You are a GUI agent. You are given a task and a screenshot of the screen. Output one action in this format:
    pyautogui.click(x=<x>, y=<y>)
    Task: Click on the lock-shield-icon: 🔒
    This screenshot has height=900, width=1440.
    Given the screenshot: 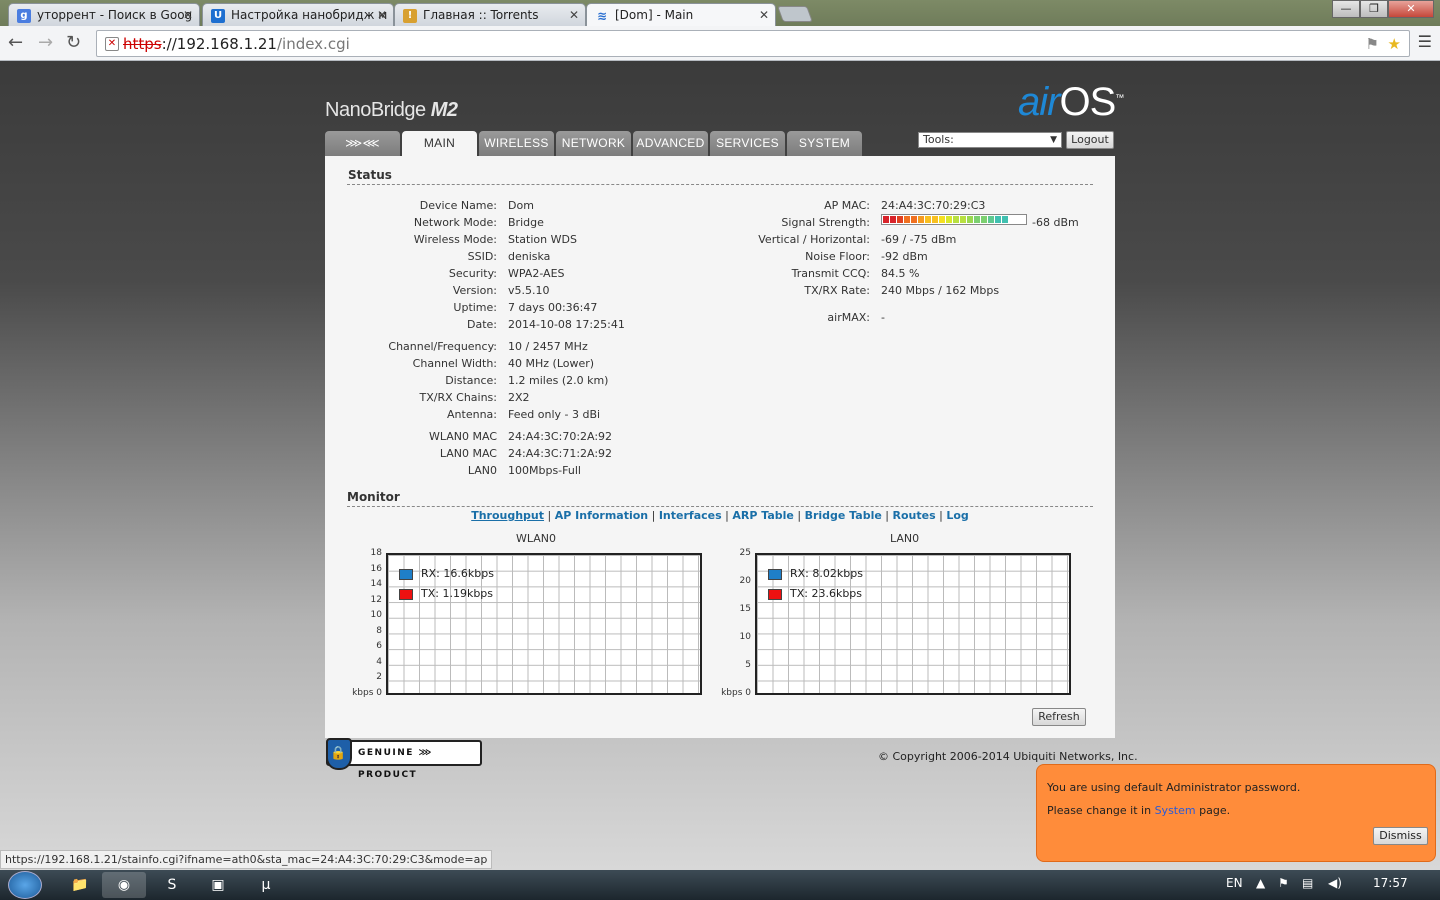 What is the action you would take?
    pyautogui.click(x=339, y=754)
    